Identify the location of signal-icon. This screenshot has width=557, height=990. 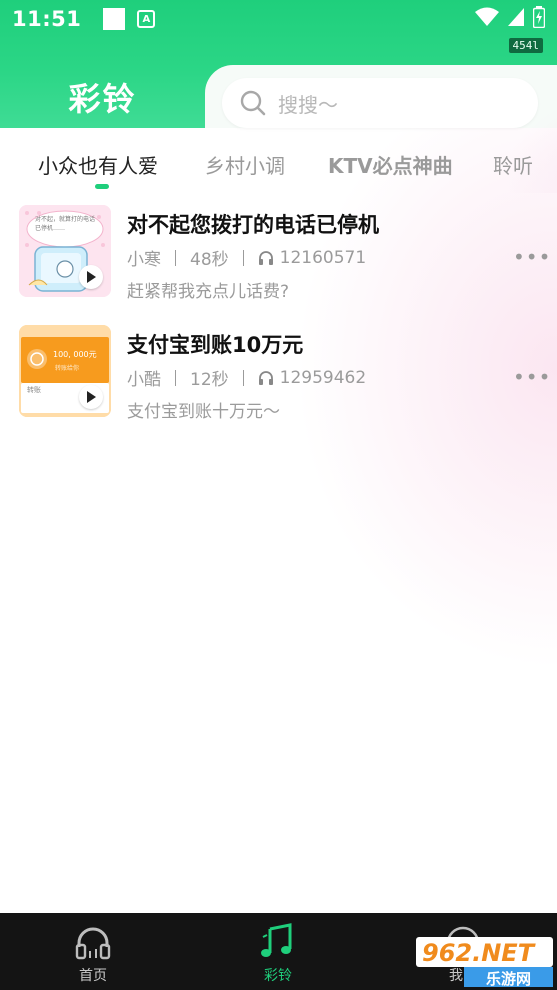
(516, 17).